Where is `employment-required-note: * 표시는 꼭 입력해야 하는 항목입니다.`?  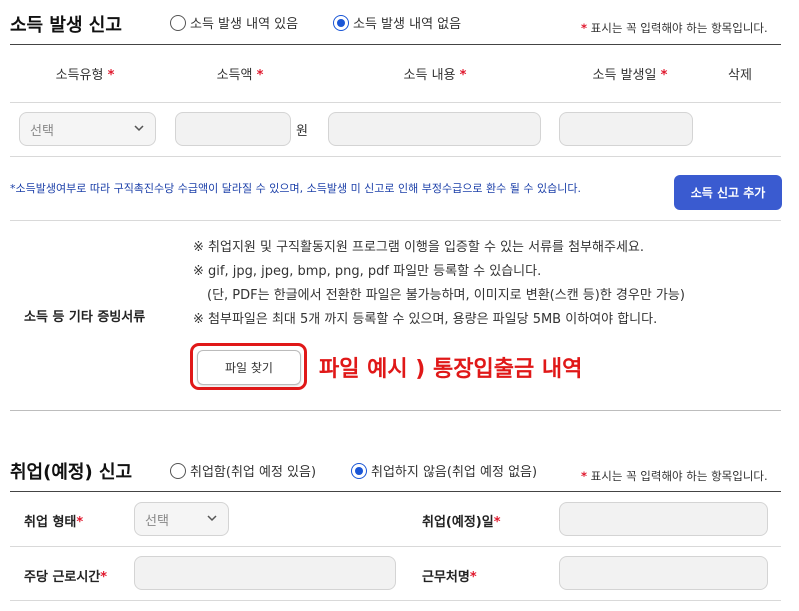
employment-required-note: * 표시는 꼭 입력해야 하는 항목입니다. is located at coordinates (674, 476).